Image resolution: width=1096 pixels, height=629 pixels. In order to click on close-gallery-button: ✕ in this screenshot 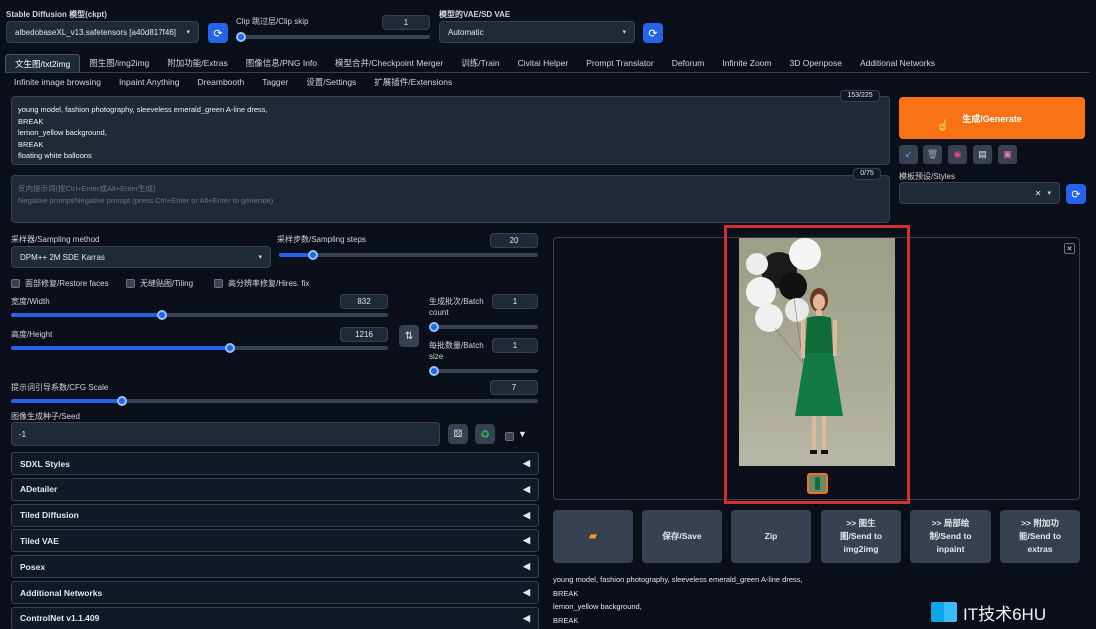, I will do `click(1069, 248)`.